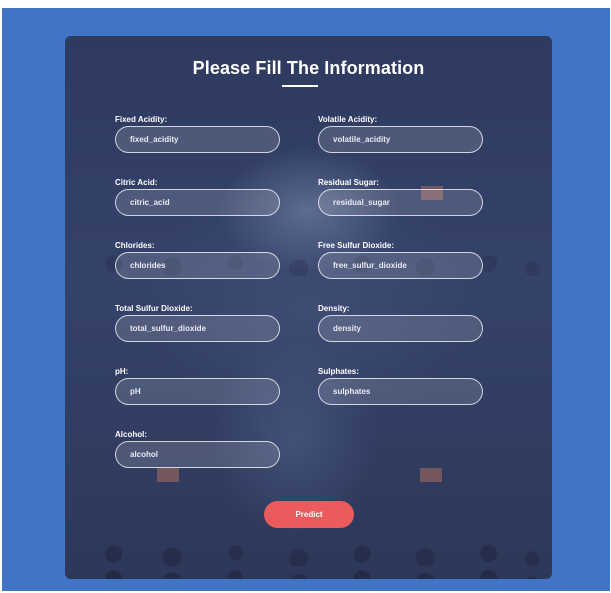  I want to click on density-input, so click(400, 328).